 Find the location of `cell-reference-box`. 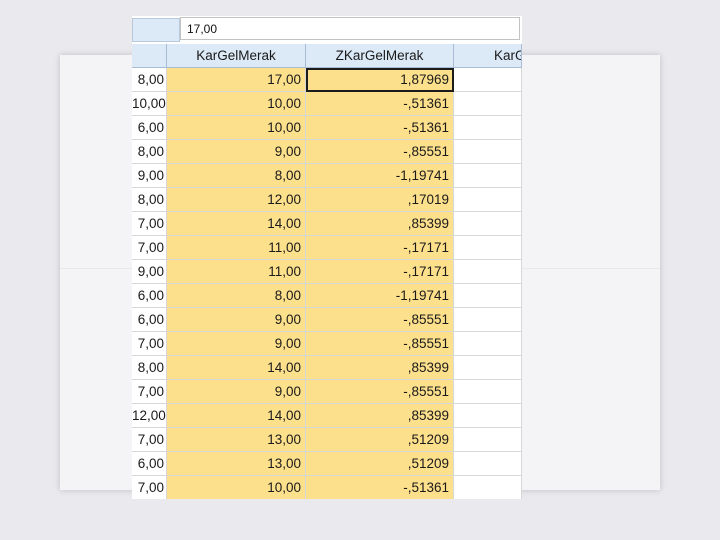

cell-reference-box is located at coordinates (156, 30).